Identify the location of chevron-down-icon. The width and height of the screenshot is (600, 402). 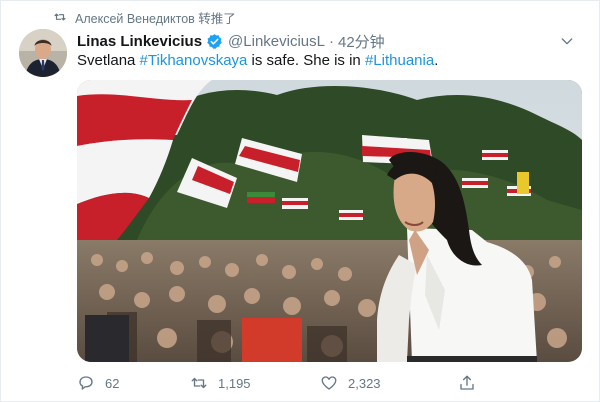
(567, 41).